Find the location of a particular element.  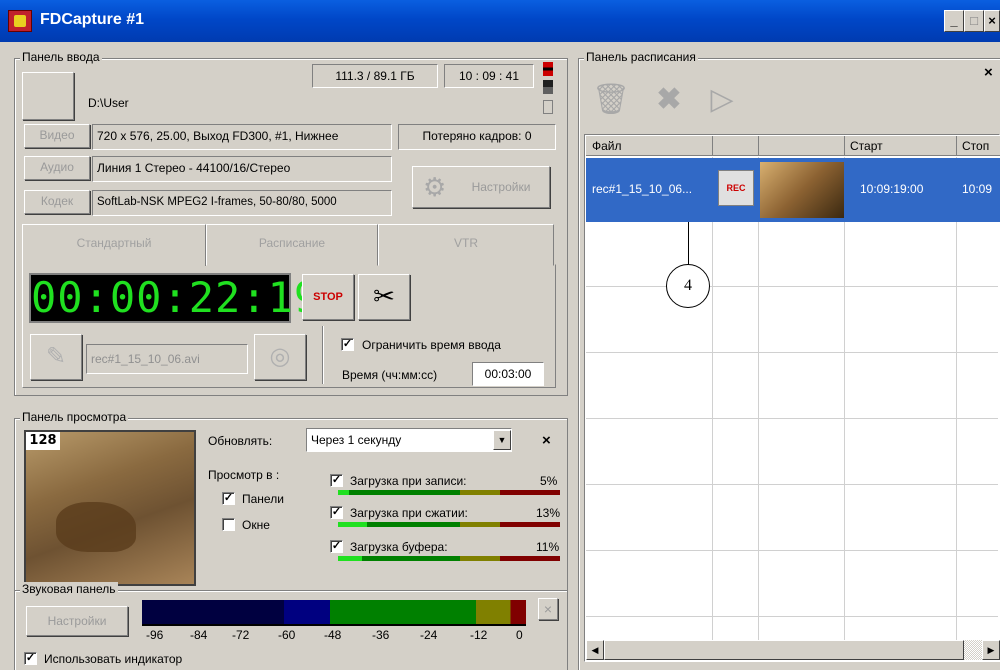

load-buffer-checkbox: ✓ is located at coordinates (336, 546).